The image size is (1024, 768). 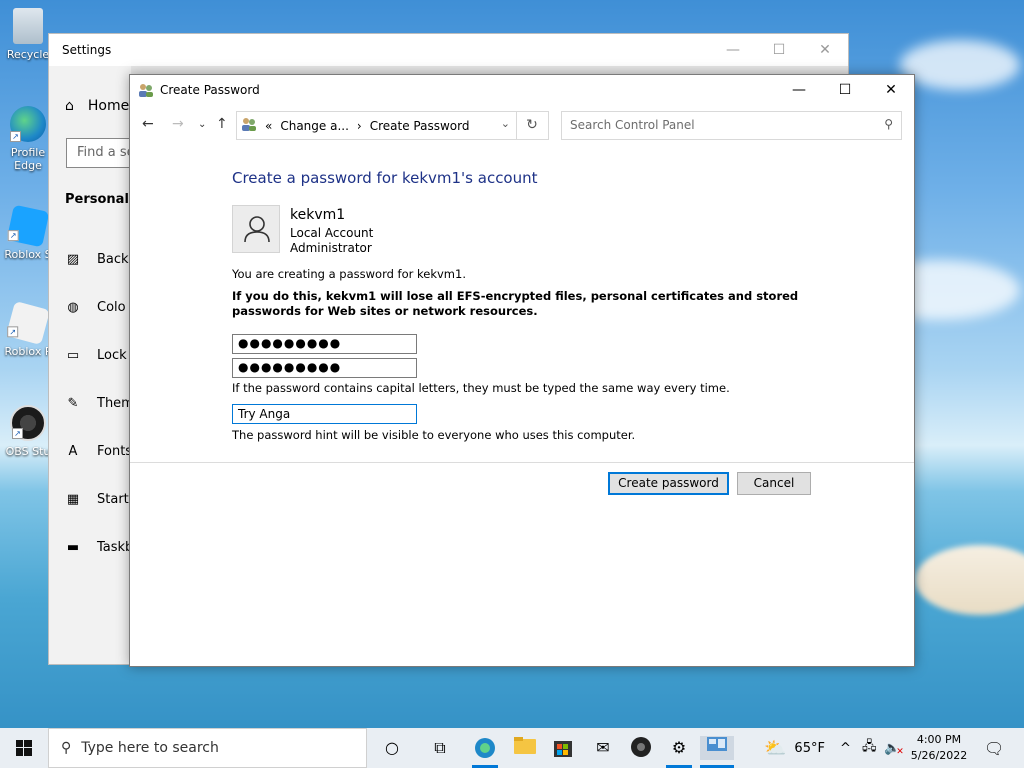 I want to click on clock: 4:00 PM 5/26/2022, so click(x=939, y=748).